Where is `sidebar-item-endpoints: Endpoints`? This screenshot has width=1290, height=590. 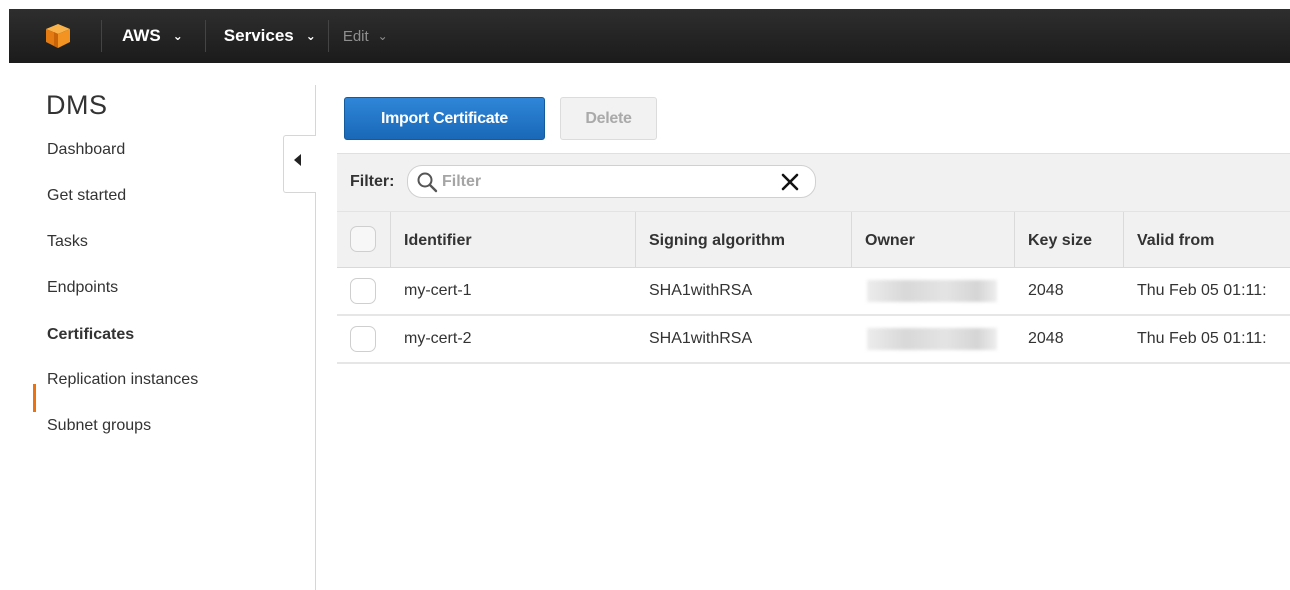 sidebar-item-endpoints: Endpoints is located at coordinates (82, 288).